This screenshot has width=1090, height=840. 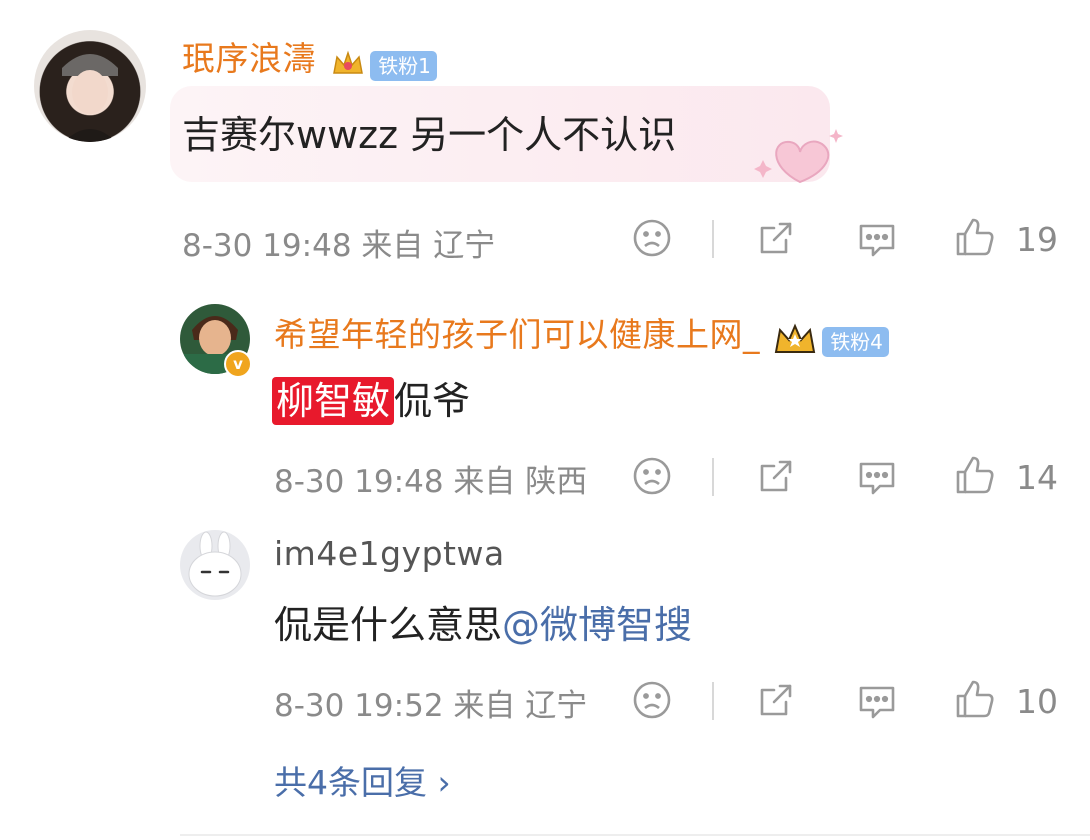 I want to click on heart-decoration-icon, so click(x=798, y=160).